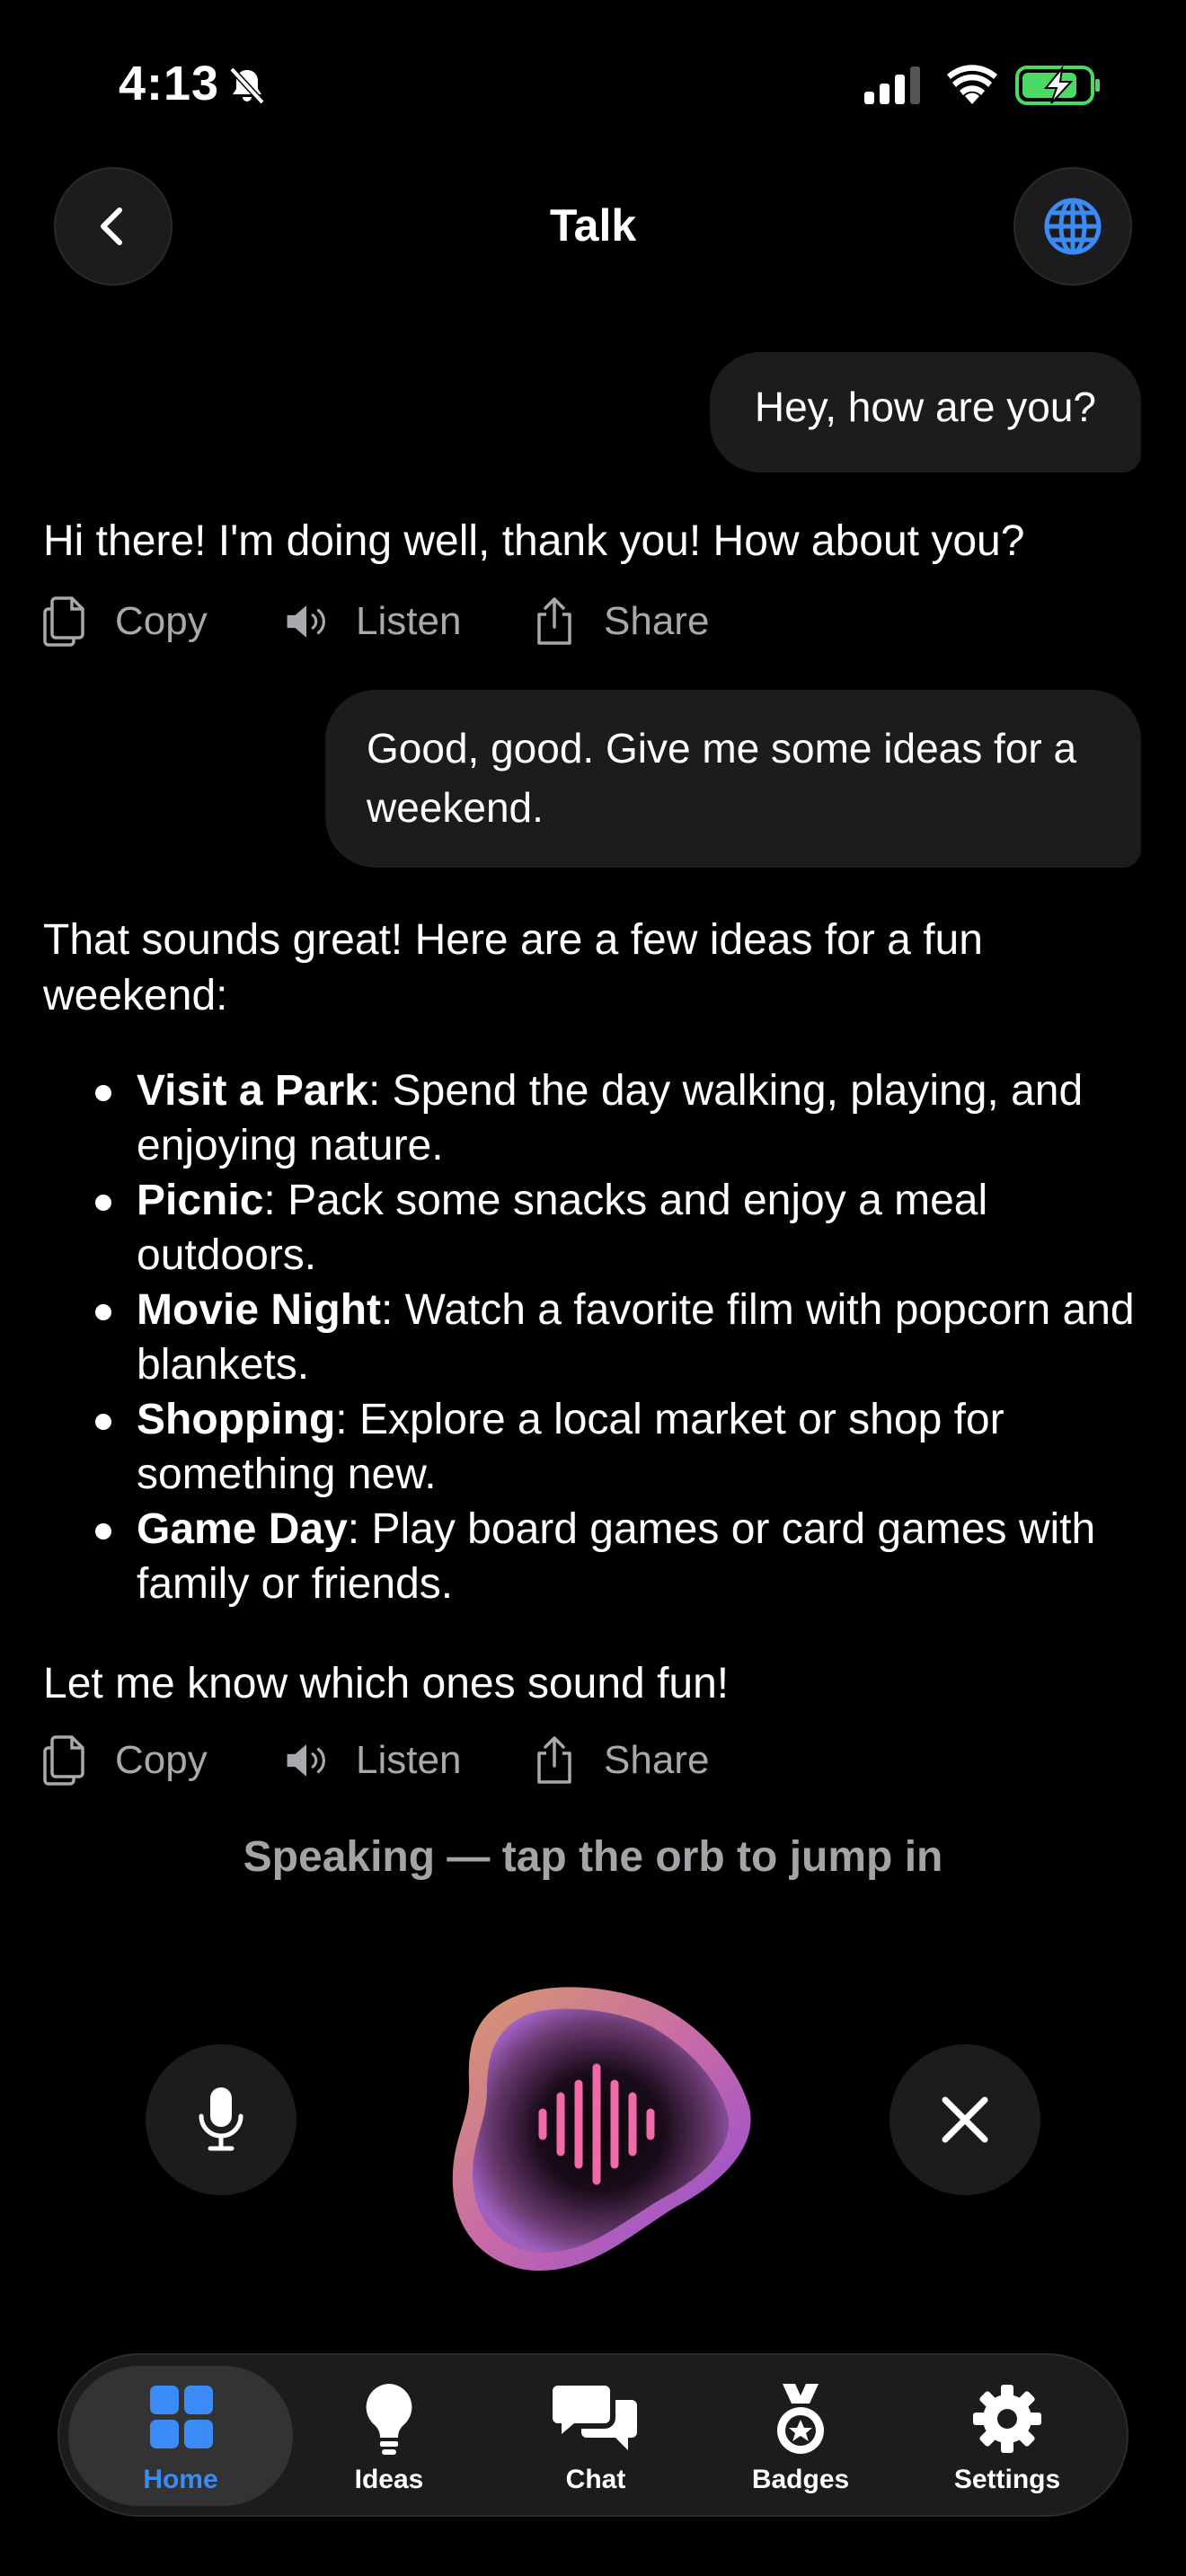 This screenshot has width=1186, height=2576. What do you see at coordinates (595, 2418) in the screenshot?
I see `chat-bubbles-icon` at bounding box center [595, 2418].